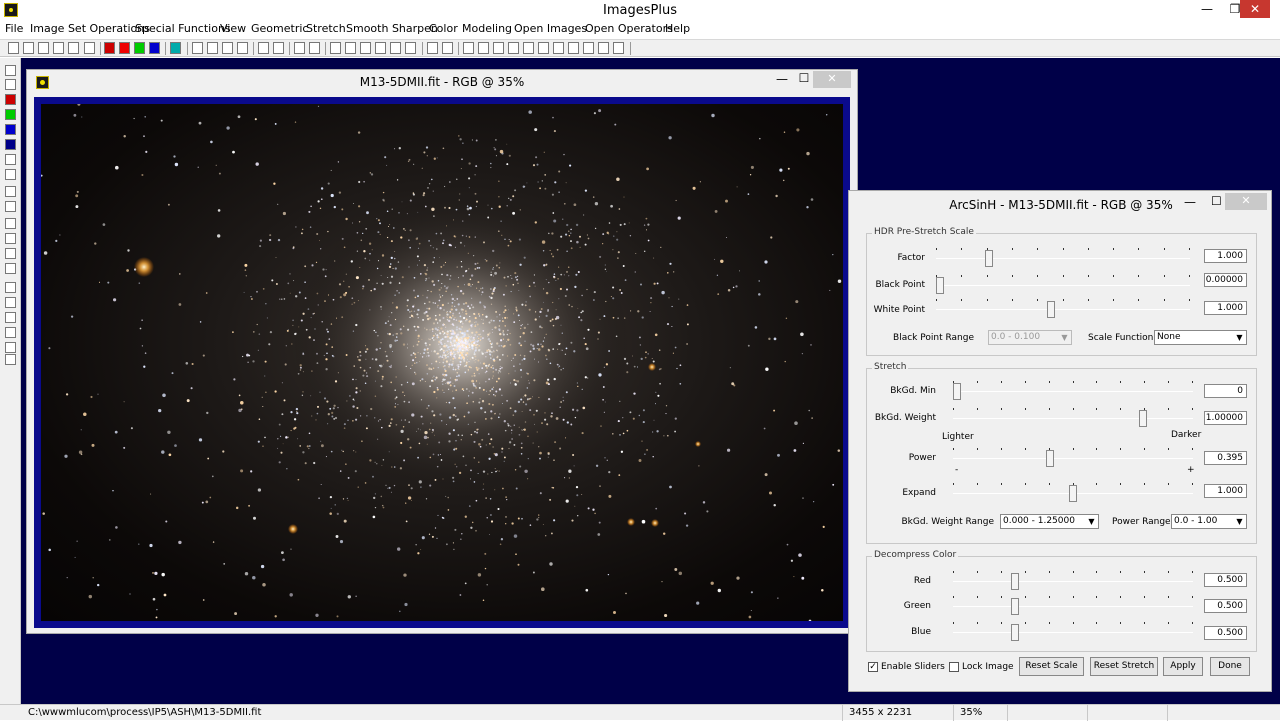 This screenshot has height=721, width=1280. I want to click on scale-function-select: None ▼, so click(1200, 337).